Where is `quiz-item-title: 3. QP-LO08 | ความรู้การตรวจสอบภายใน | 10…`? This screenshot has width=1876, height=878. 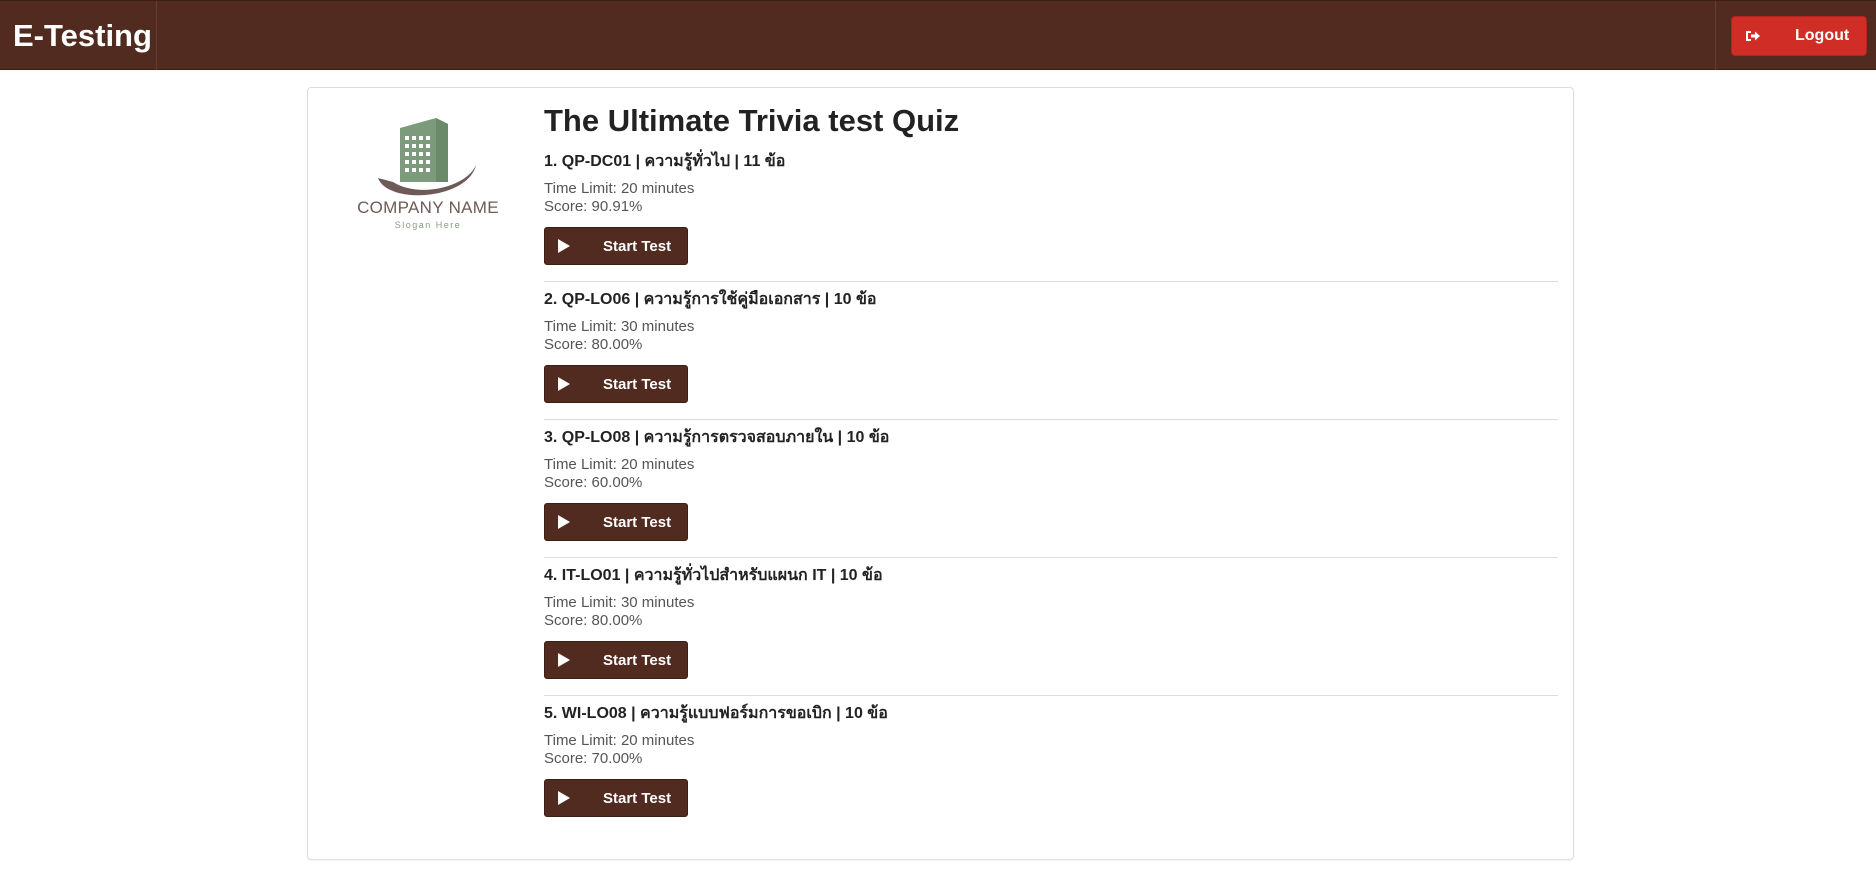 quiz-item-title: 3. QP-LO08 | ความรู้การตรวจสอบภายใน | 10… is located at coordinates (717, 437).